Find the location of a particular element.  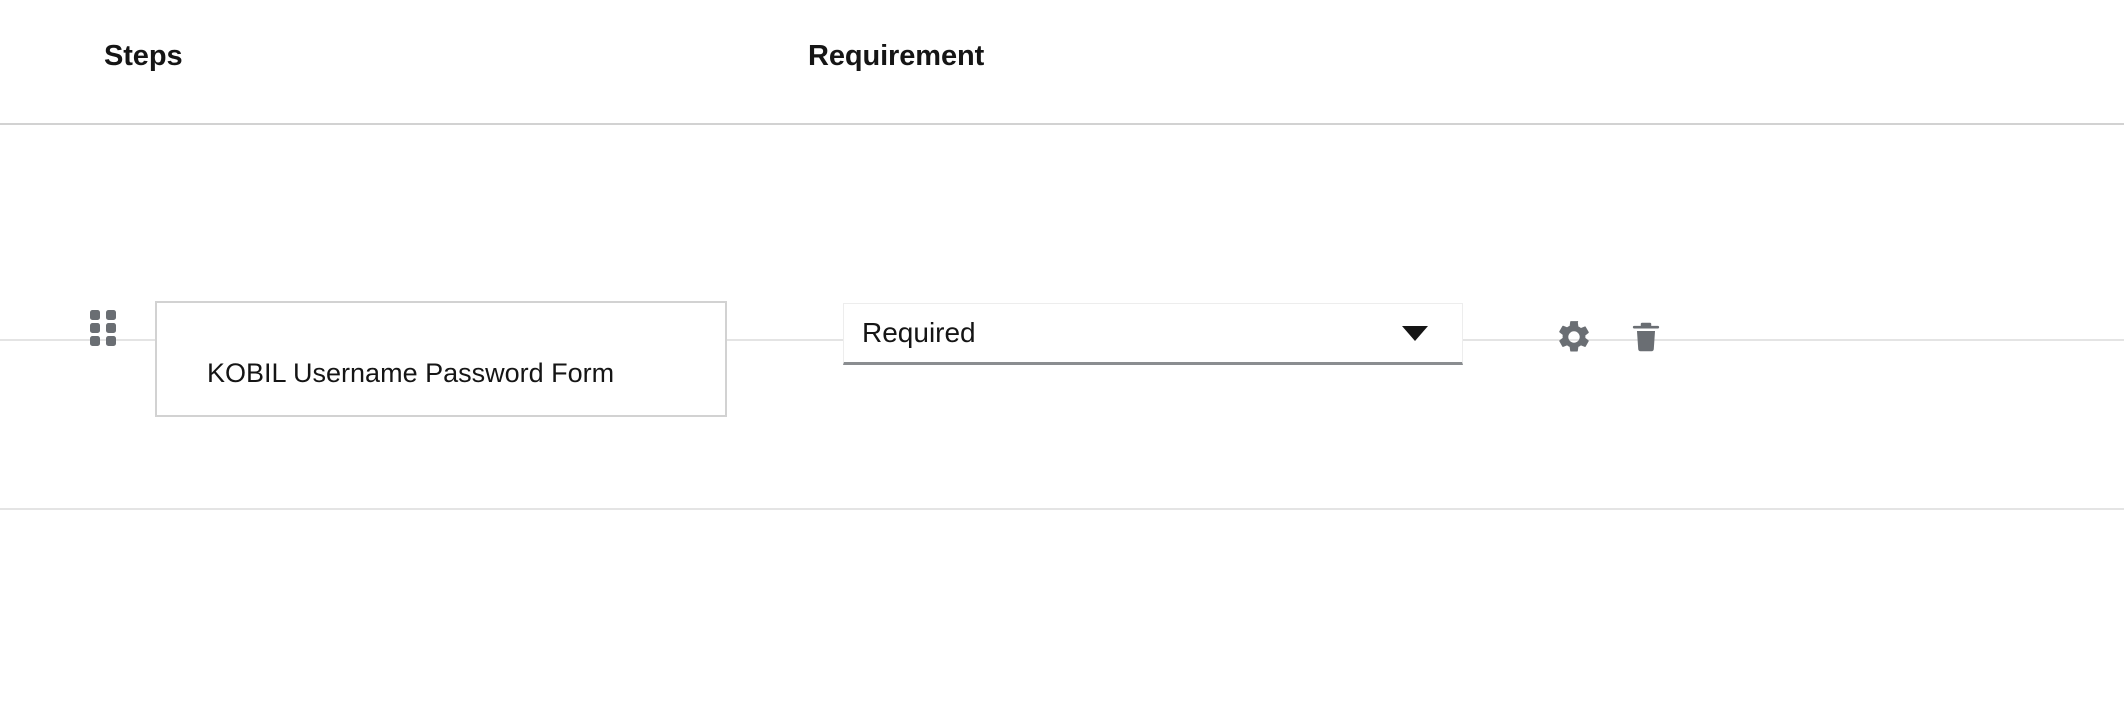

column-header-steps: Steps is located at coordinates (143, 56).